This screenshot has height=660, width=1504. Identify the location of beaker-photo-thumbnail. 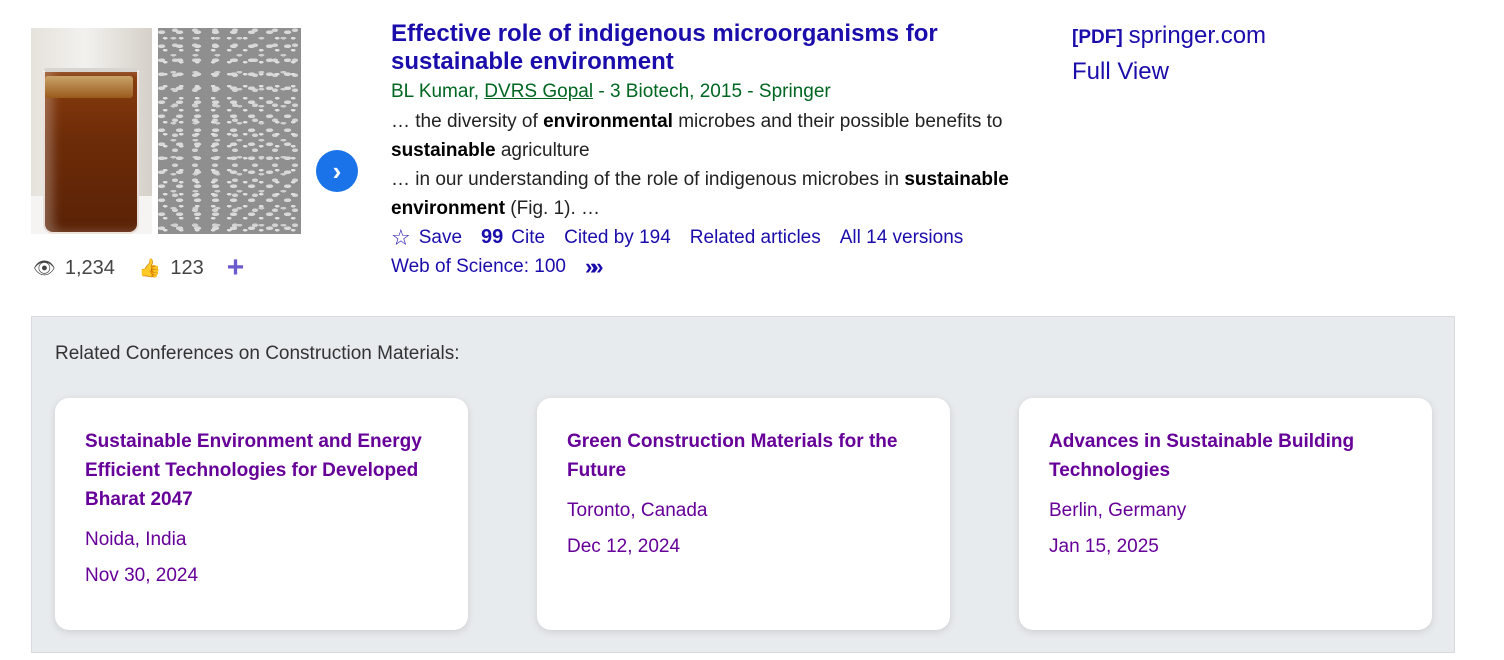
(91, 131).